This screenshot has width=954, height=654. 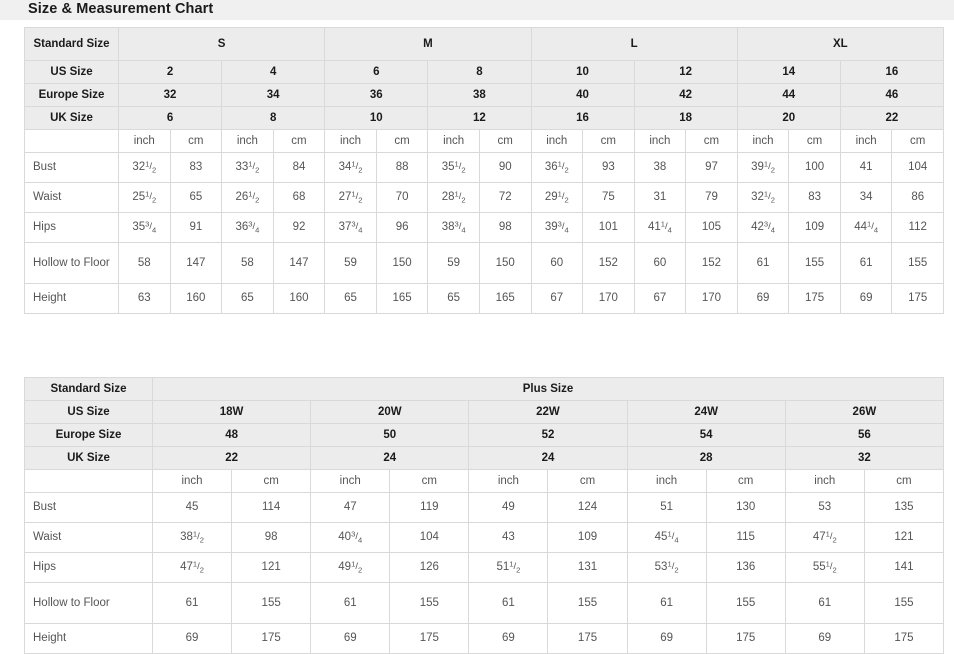 I want to click on plus-us-size-label: US Size, so click(x=88, y=412).